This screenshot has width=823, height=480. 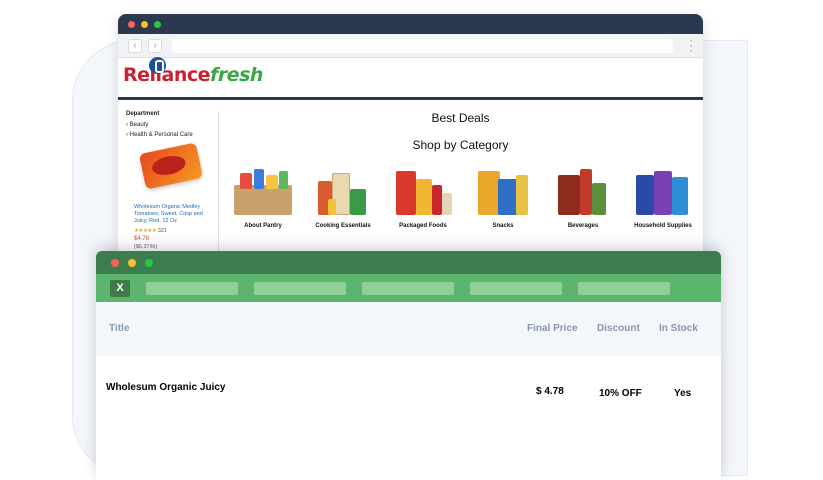 I want to click on column-header-in-stock: In Stock, so click(x=678, y=328).